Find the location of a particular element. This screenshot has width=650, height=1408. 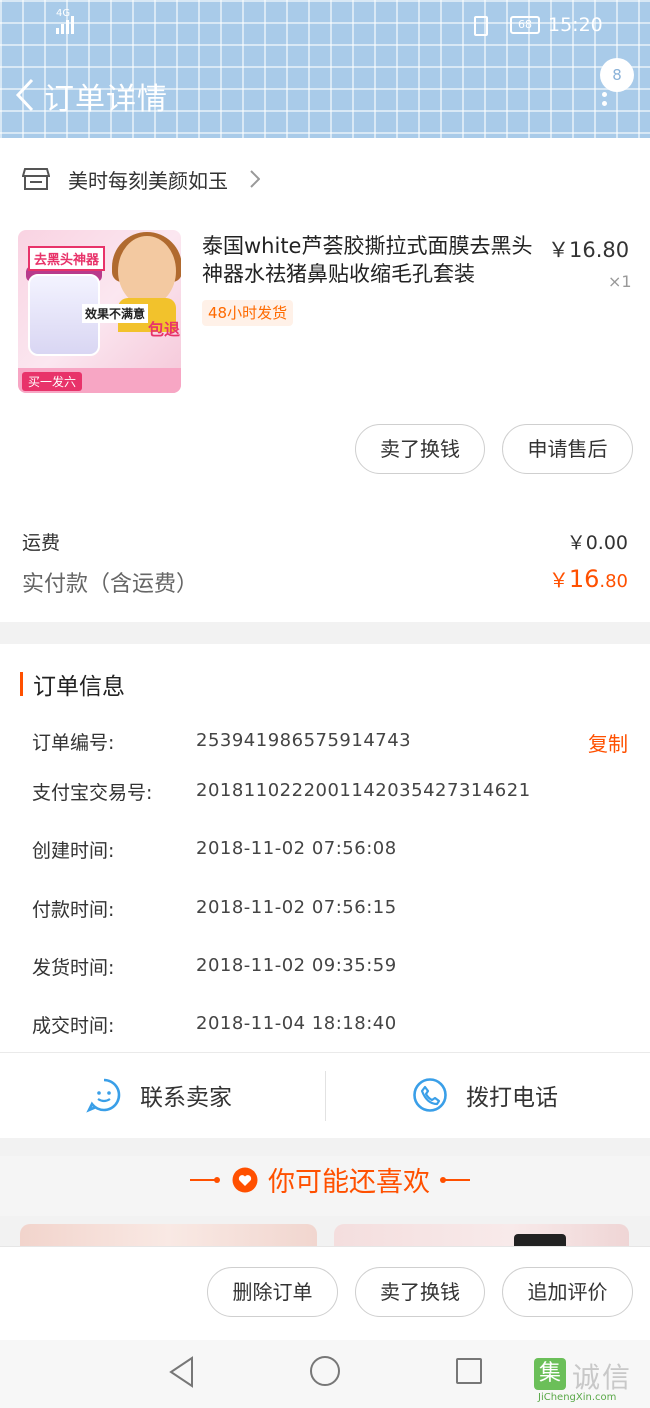

shipped-time-label: 发货时间: is located at coordinates (73, 968).